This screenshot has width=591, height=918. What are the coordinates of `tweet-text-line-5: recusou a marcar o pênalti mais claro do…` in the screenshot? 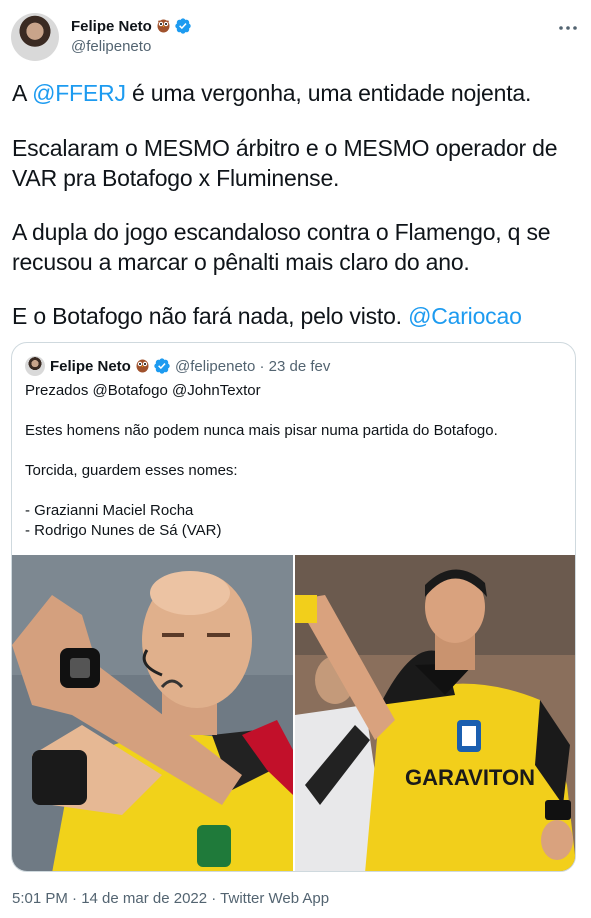 It's located at (241, 262).